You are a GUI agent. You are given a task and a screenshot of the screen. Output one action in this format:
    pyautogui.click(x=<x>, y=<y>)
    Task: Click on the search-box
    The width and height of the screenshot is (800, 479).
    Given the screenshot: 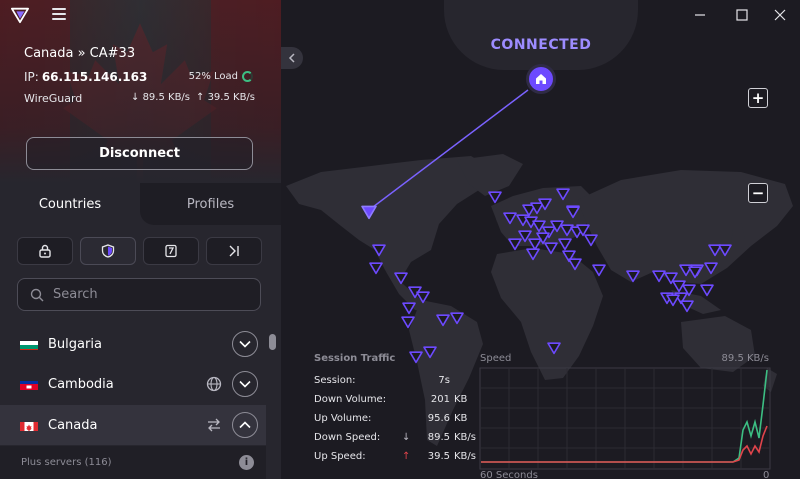 What is the action you would take?
    pyautogui.click(x=139, y=294)
    